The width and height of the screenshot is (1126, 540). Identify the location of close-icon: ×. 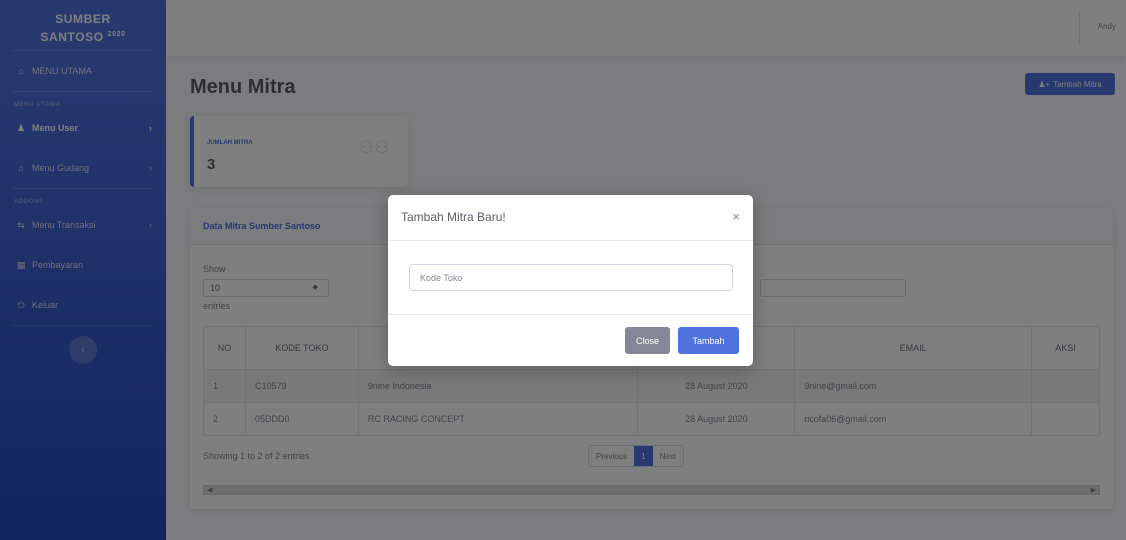
(736, 216).